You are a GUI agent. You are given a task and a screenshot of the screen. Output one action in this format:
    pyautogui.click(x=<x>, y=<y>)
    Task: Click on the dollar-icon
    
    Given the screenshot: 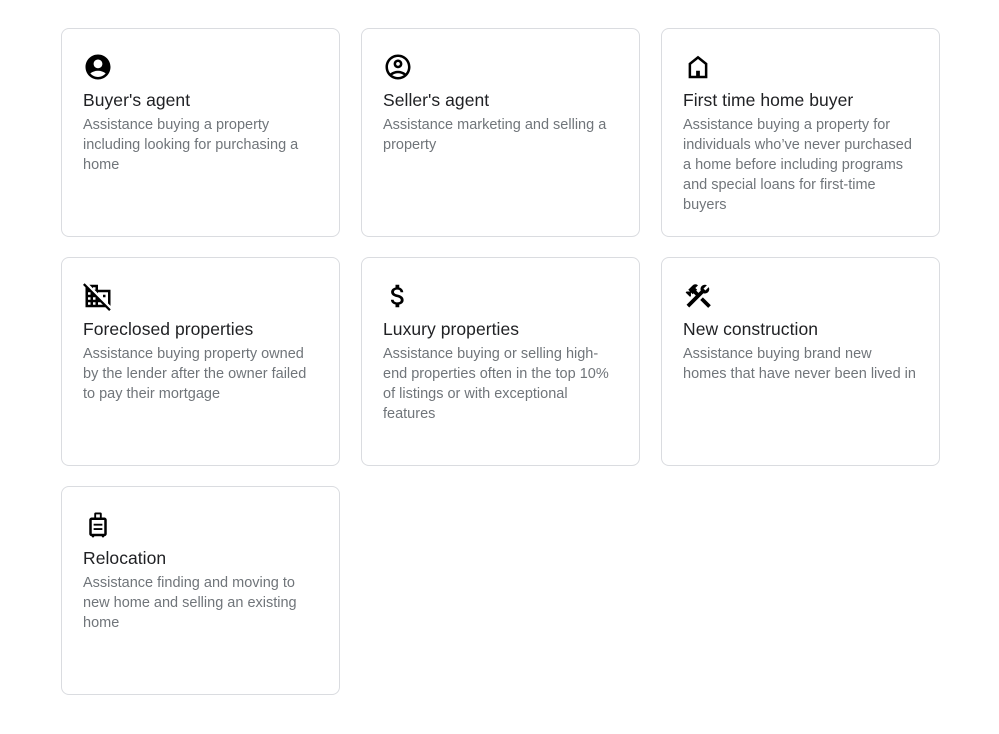 What is the action you would take?
    pyautogui.click(x=398, y=296)
    